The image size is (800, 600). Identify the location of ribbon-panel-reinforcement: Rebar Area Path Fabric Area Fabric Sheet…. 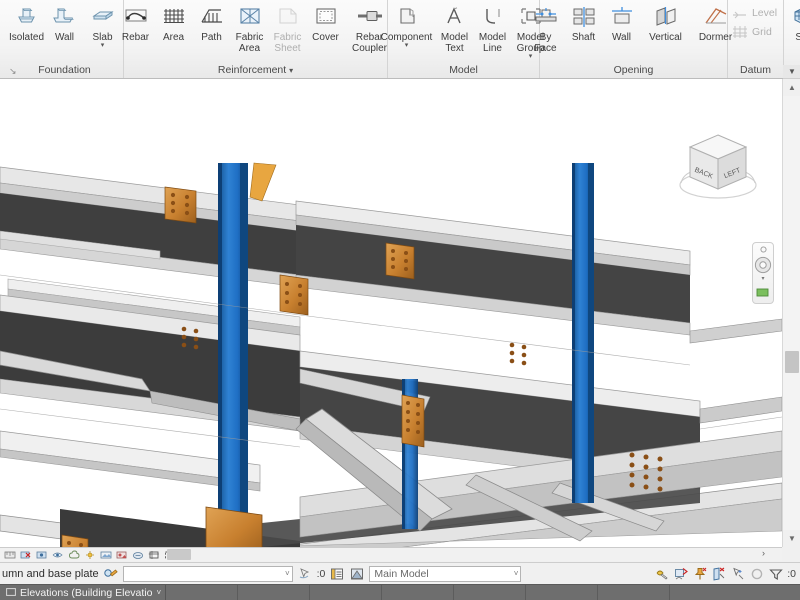
(255, 39).